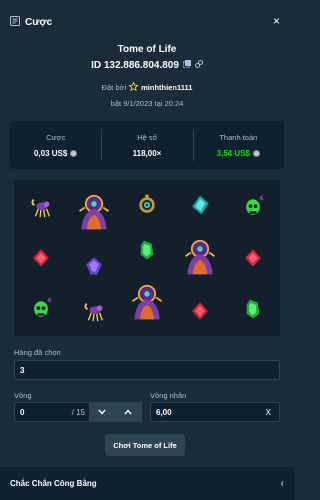  I want to click on bet-id: ID 132.886.804.809, so click(135, 65).